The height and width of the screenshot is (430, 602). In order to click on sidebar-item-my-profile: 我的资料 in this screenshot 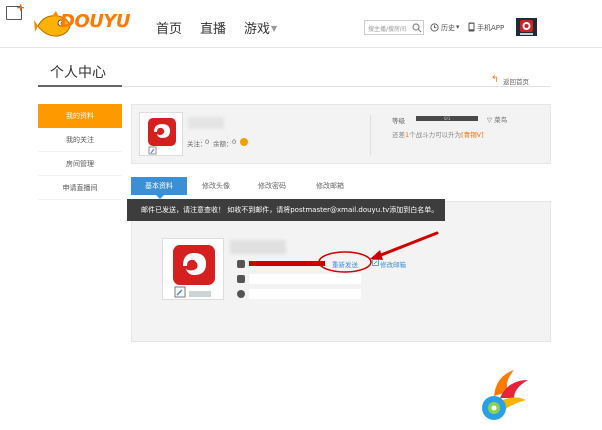, I will do `click(80, 116)`.